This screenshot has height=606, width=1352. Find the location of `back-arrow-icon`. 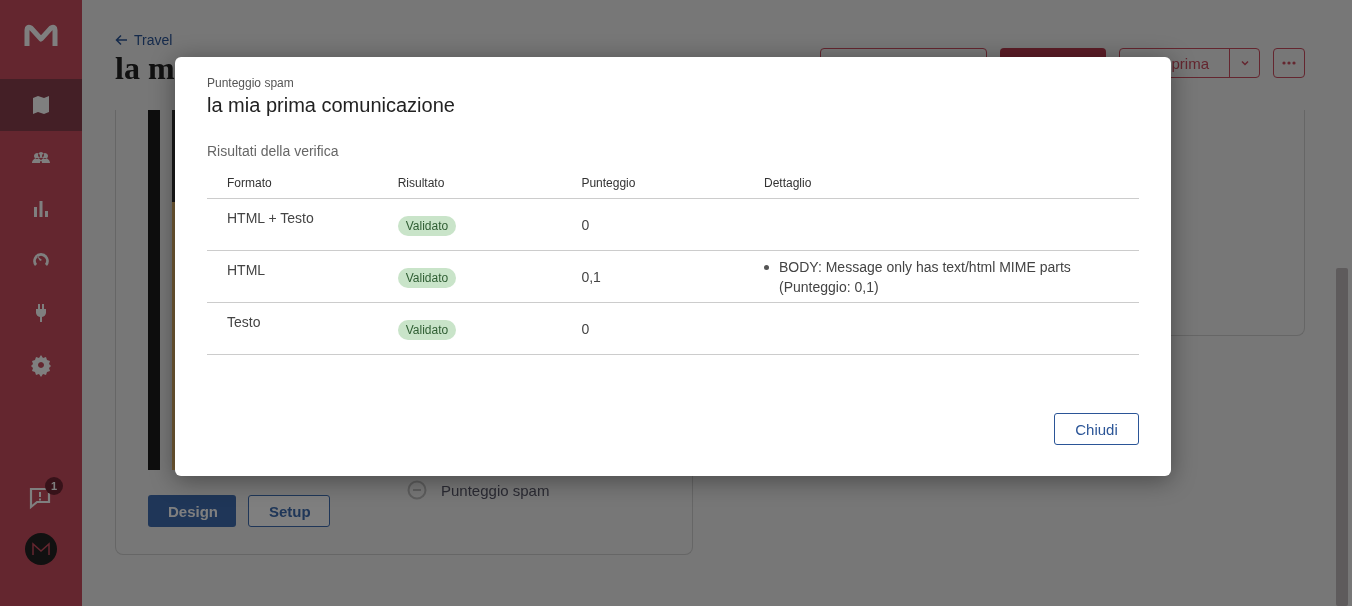

back-arrow-icon is located at coordinates (121, 40).